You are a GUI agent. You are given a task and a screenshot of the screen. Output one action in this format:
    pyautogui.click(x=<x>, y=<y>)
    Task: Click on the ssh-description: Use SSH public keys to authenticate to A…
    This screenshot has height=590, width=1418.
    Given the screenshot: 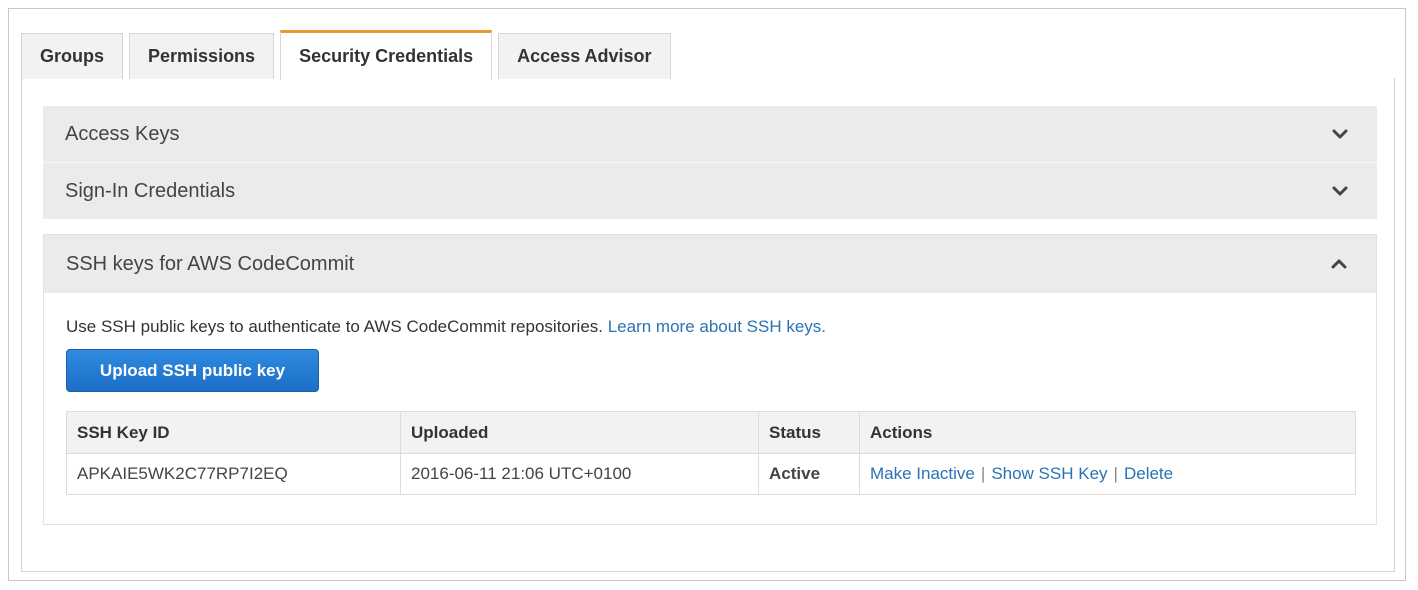 What is the action you would take?
    pyautogui.click(x=446, y=327)
    